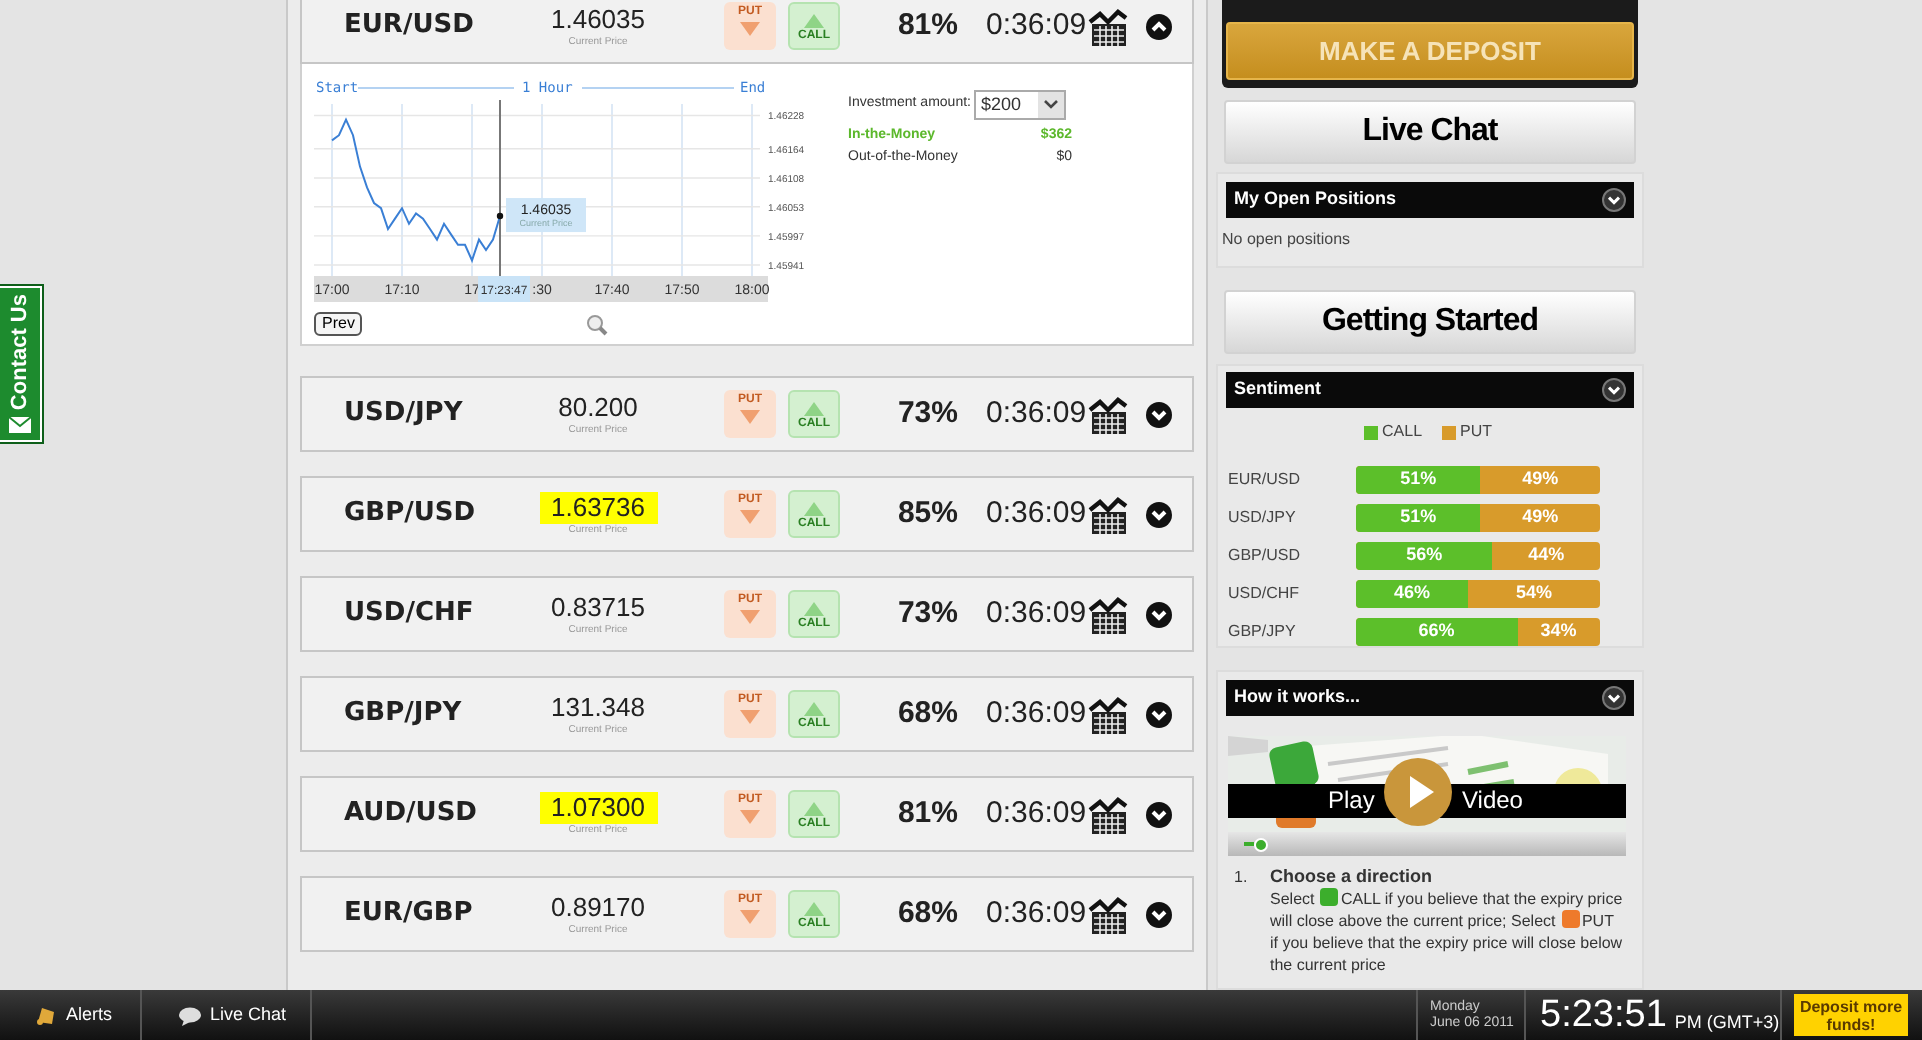  I want to click on progress-handle, so click(1261, 844).